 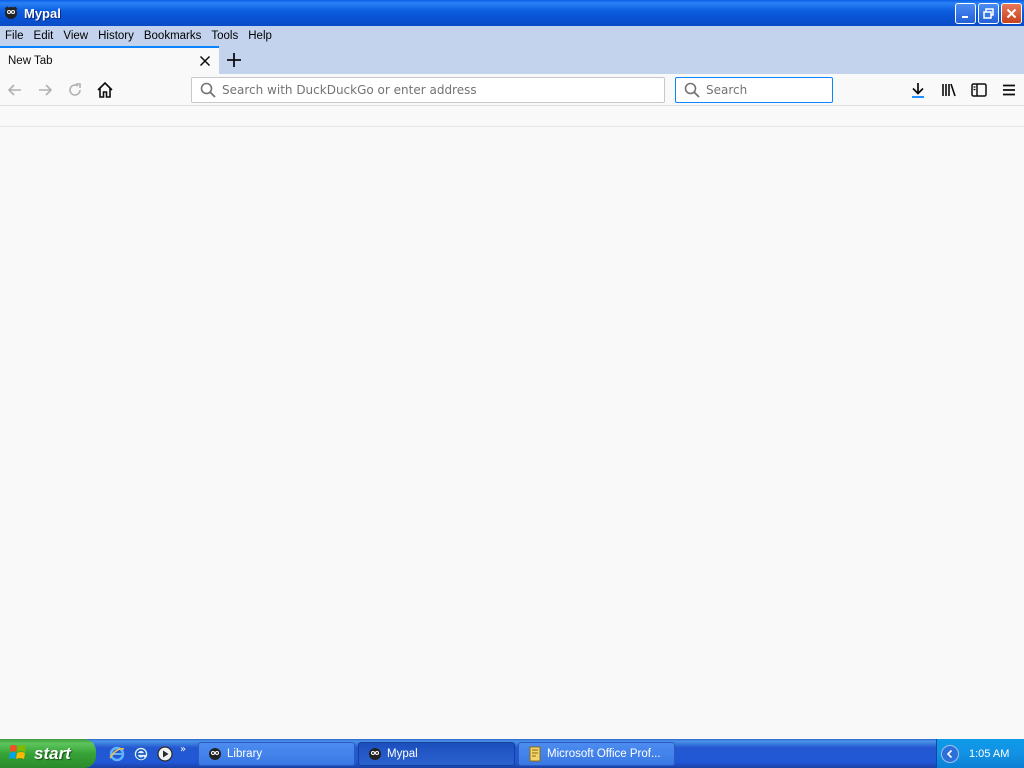 I want to click on home-button, so click(x=105, y=90).